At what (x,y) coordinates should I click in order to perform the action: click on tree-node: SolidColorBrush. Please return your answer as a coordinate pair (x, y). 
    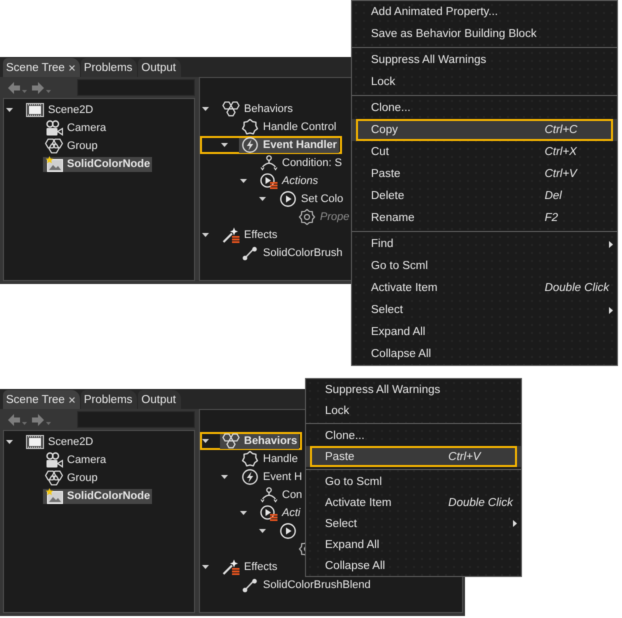
    Looking at the image, I should click on (291, 253).